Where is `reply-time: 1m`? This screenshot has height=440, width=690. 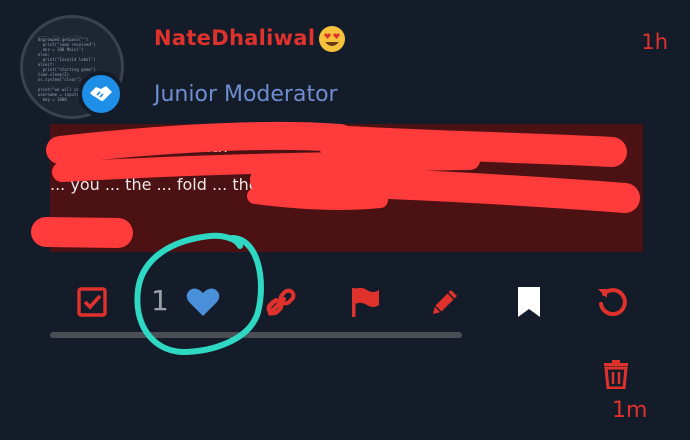
reply-time: 1m is located at coordinates (629, 410).